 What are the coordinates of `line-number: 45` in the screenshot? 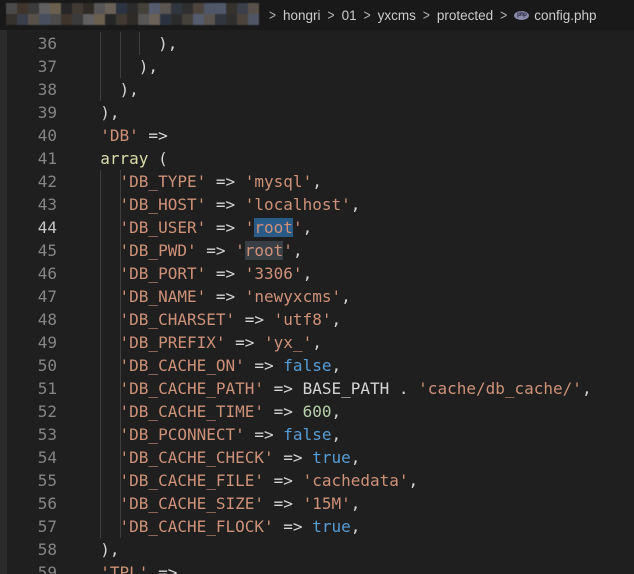 It's located at (28, 250).